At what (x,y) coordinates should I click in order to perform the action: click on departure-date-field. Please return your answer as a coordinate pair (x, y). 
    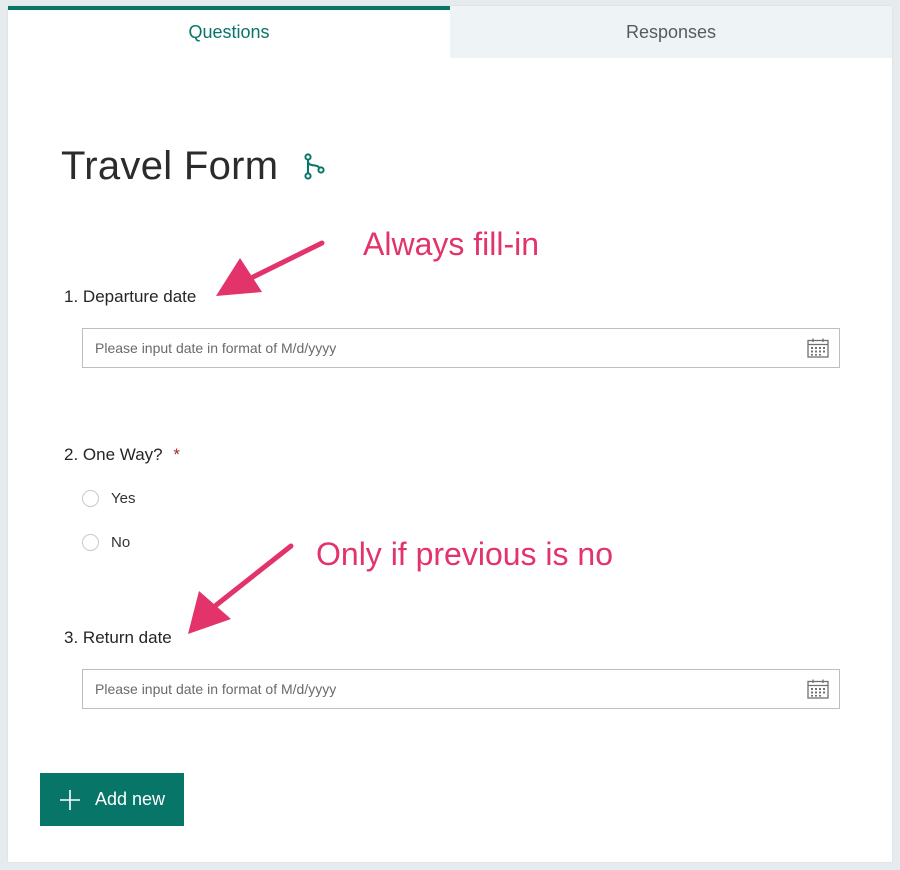
    Looking at the image, I should click on (461, 348).